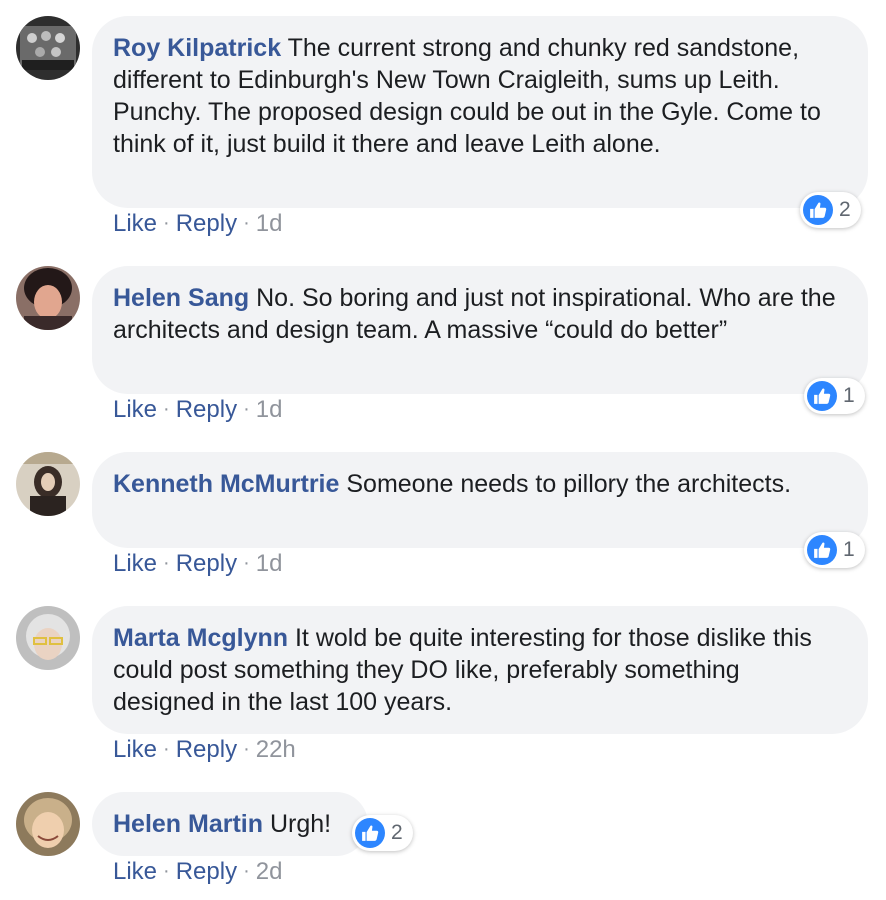 Image resolution: width=886 pixels, height=900 pixels. Describe the element at coordinates (181, 298) in the screenshot. I see `comment-author: Helen Sang` at that location.